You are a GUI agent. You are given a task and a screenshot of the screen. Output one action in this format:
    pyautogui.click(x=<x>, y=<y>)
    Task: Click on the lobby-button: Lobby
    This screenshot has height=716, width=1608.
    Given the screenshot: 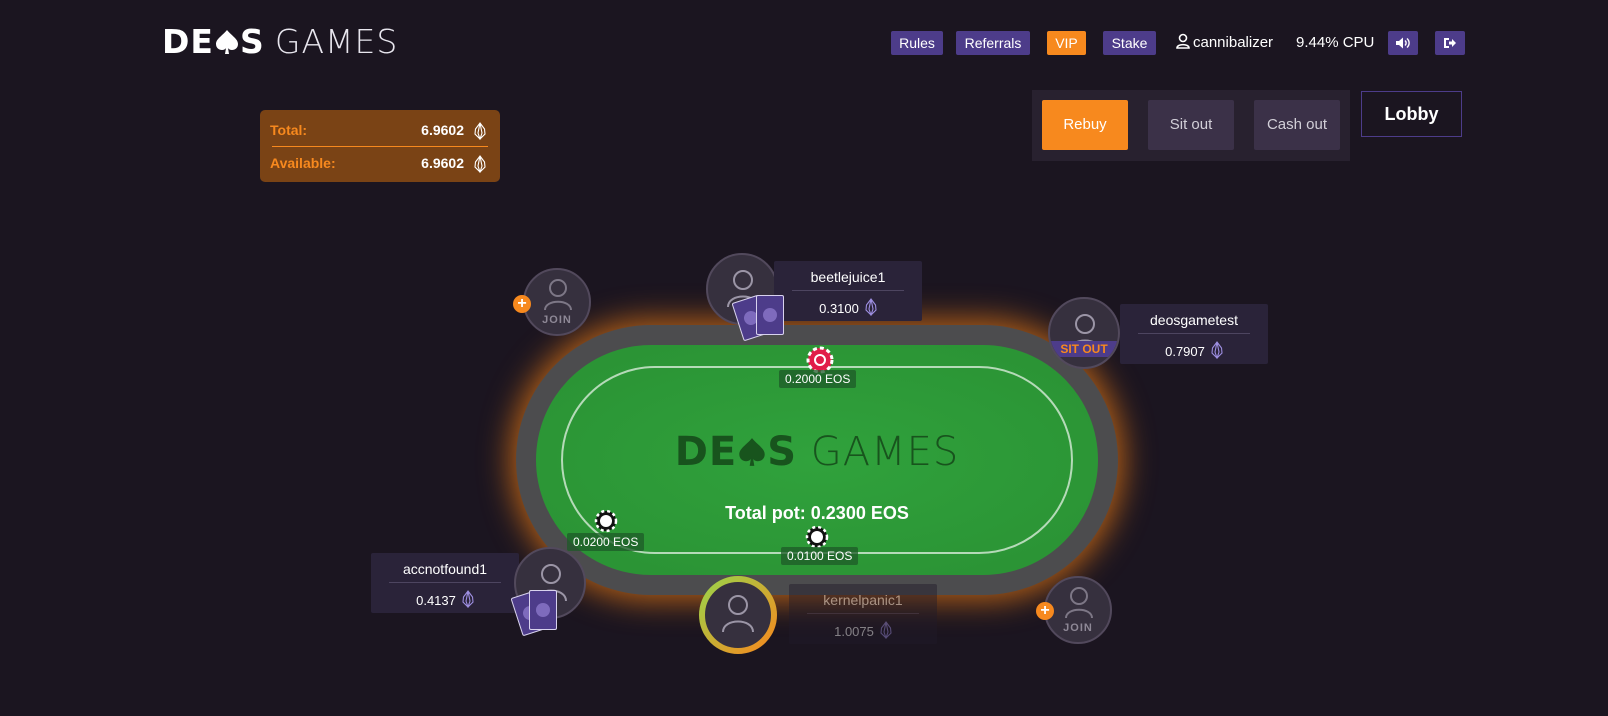 What is the action you would take?
    pyautogui.click(x=1411, y=114)
    